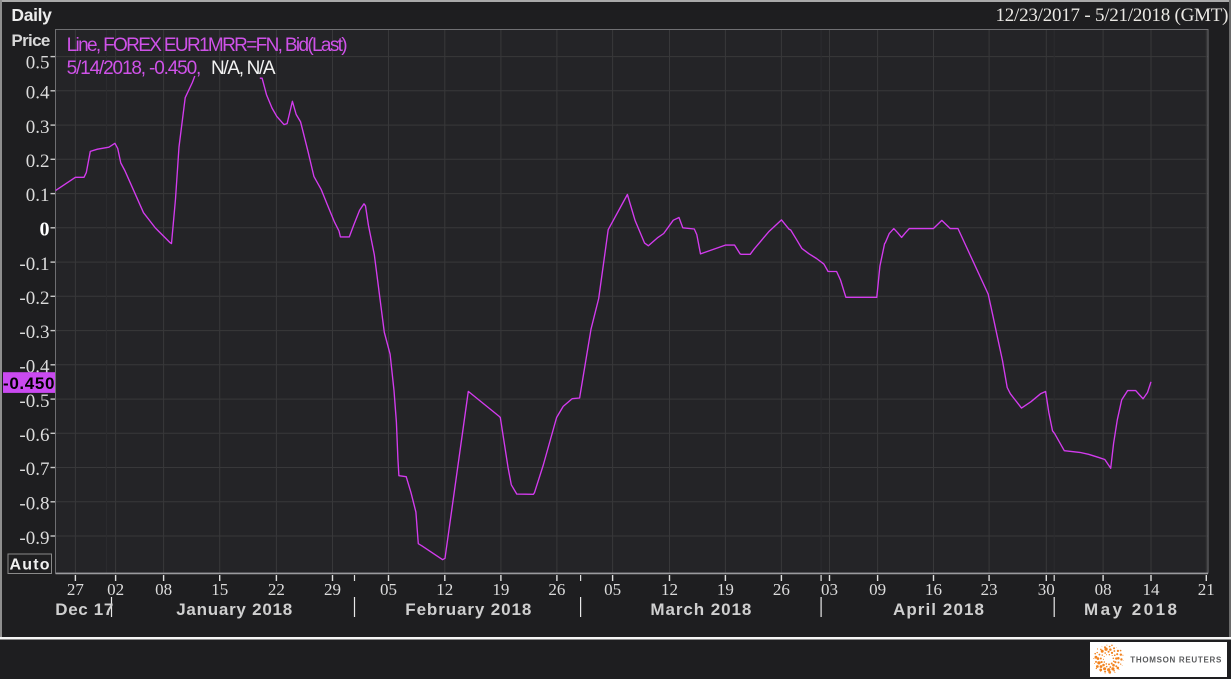 The height and width of the screenshot is (679, 1231). What do you see at coordinates (45, 230) in the screenshot?
I see `svg-text: 0` at bounding box center [45, 230].